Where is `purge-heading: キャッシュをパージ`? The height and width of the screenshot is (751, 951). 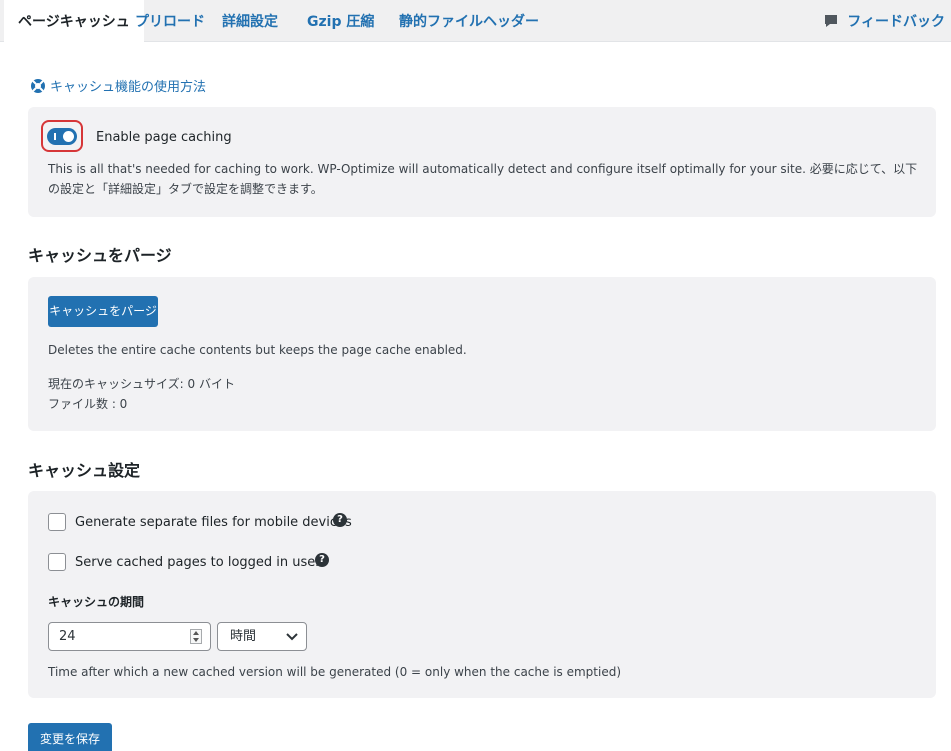
purge-heading: キャッシュをパージ is located at coordinates (100, 255).